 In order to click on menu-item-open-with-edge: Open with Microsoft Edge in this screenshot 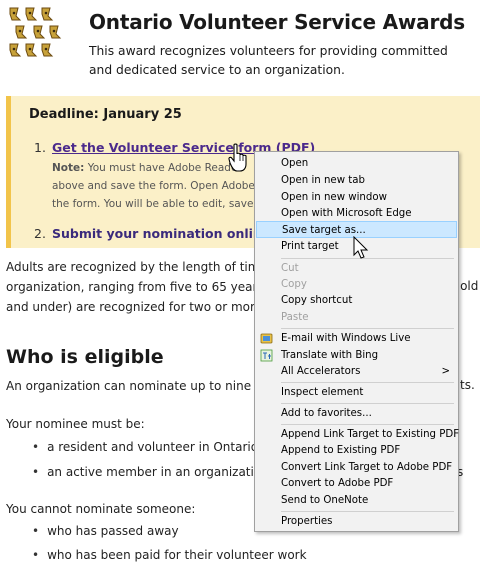, I will do `click(356, 213)`.